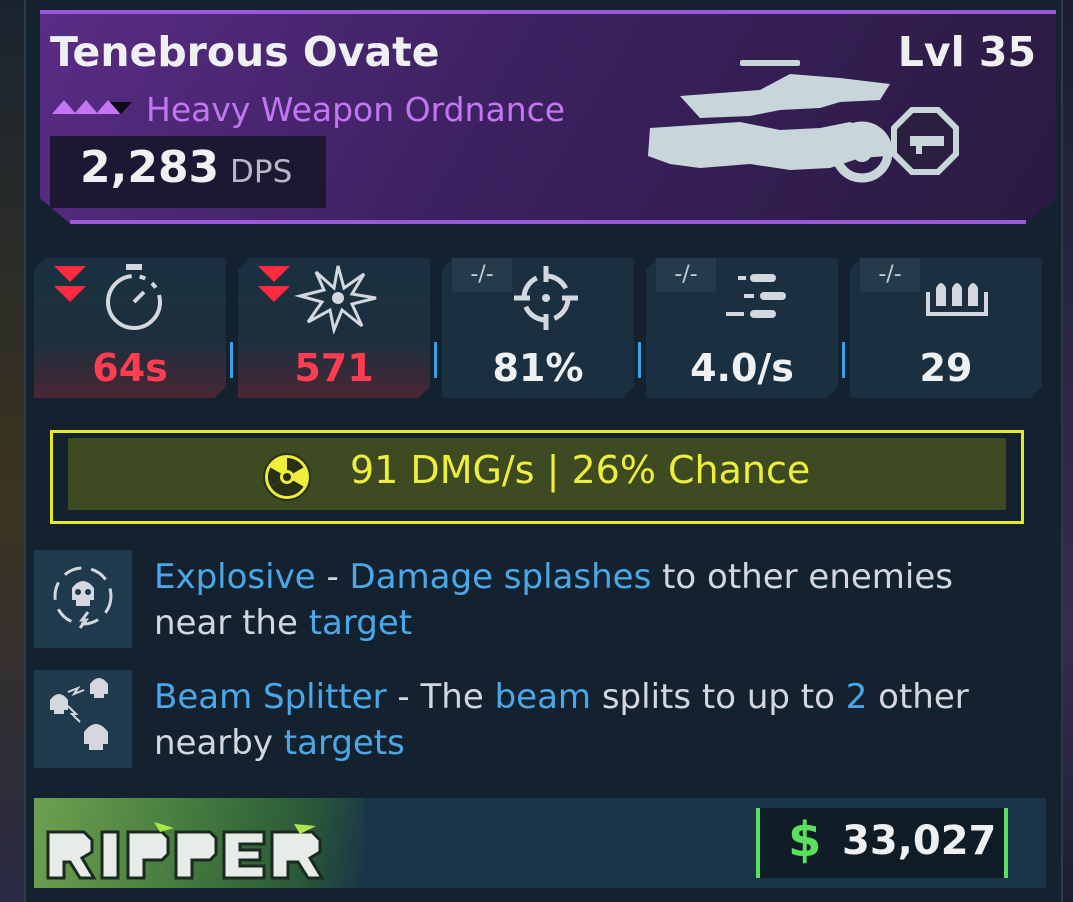  What do you see at coordinates (344, 743) in the screenshot?
I see `perk-keyword: targets` at bounding box center [344, 743].